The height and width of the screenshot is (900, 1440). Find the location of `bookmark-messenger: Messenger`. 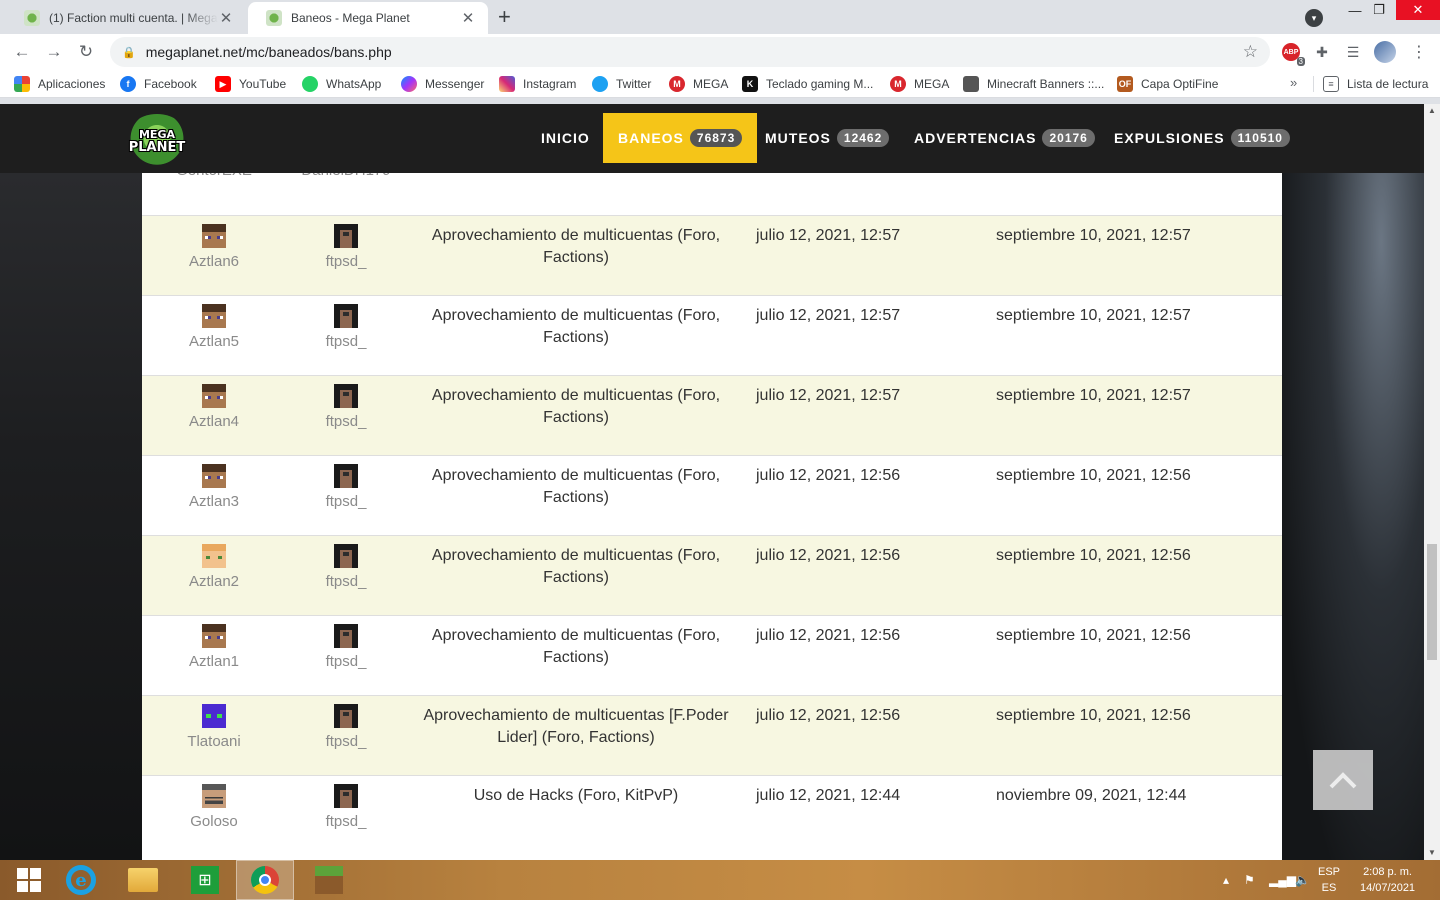

bookmark-messenger: Messenger is located at coordinates (442, 84).